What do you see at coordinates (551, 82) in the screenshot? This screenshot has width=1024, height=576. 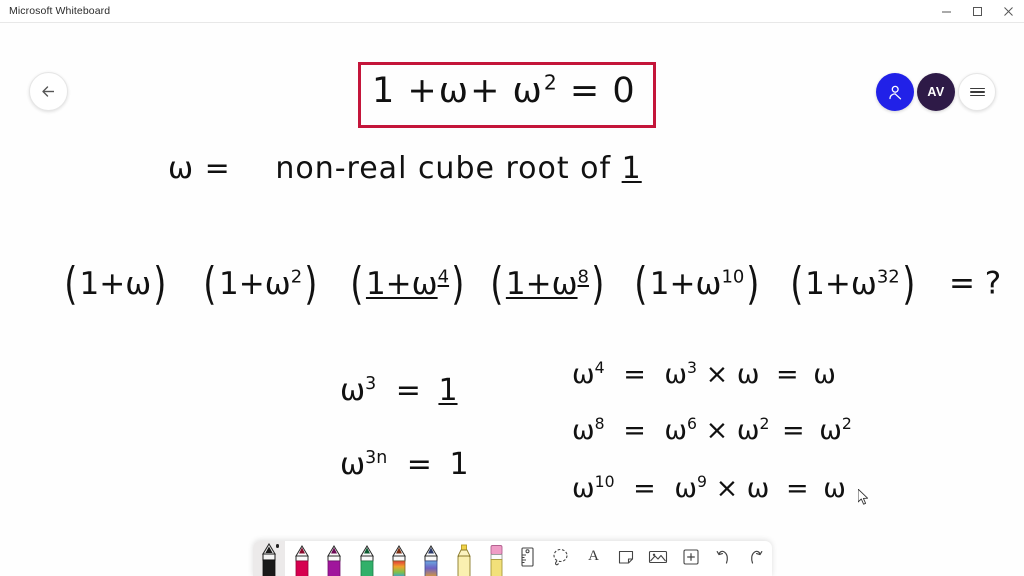 I see `boxed-eq-w2-exp: 2` at bounding box center [551, 82].